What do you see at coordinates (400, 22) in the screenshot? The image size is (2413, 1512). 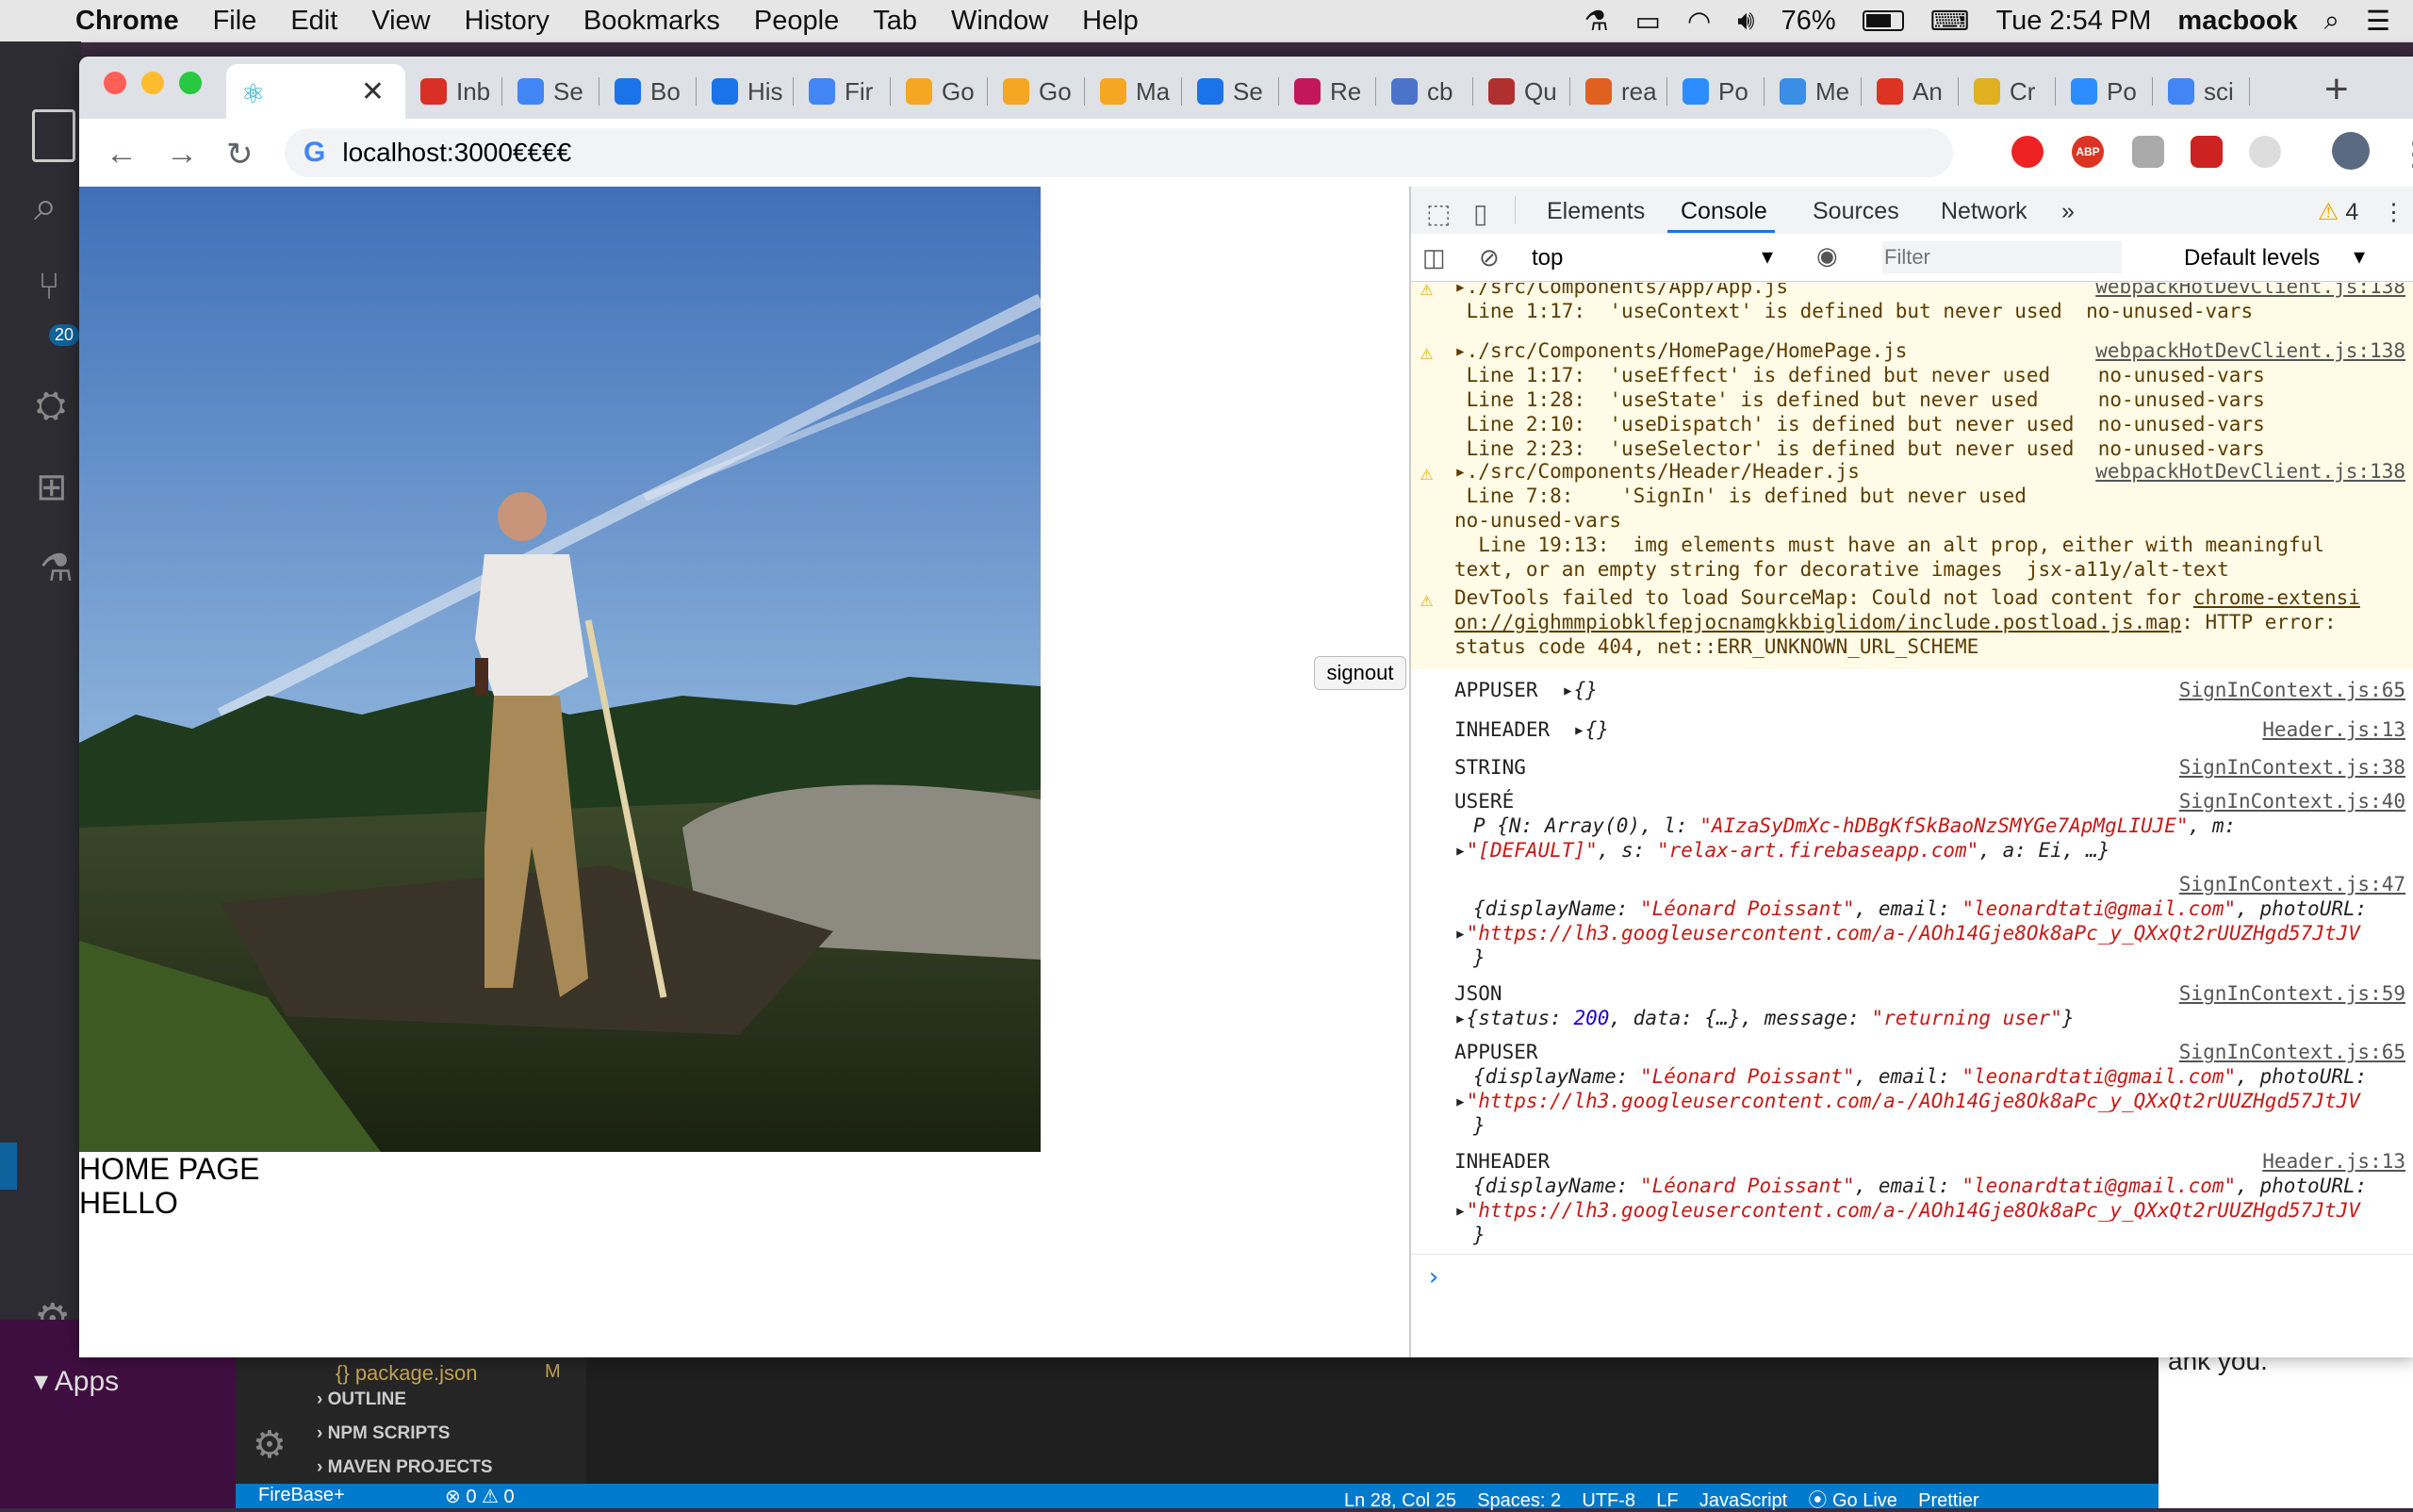 I see `menu-view: View` at bounding box center [400, 22].